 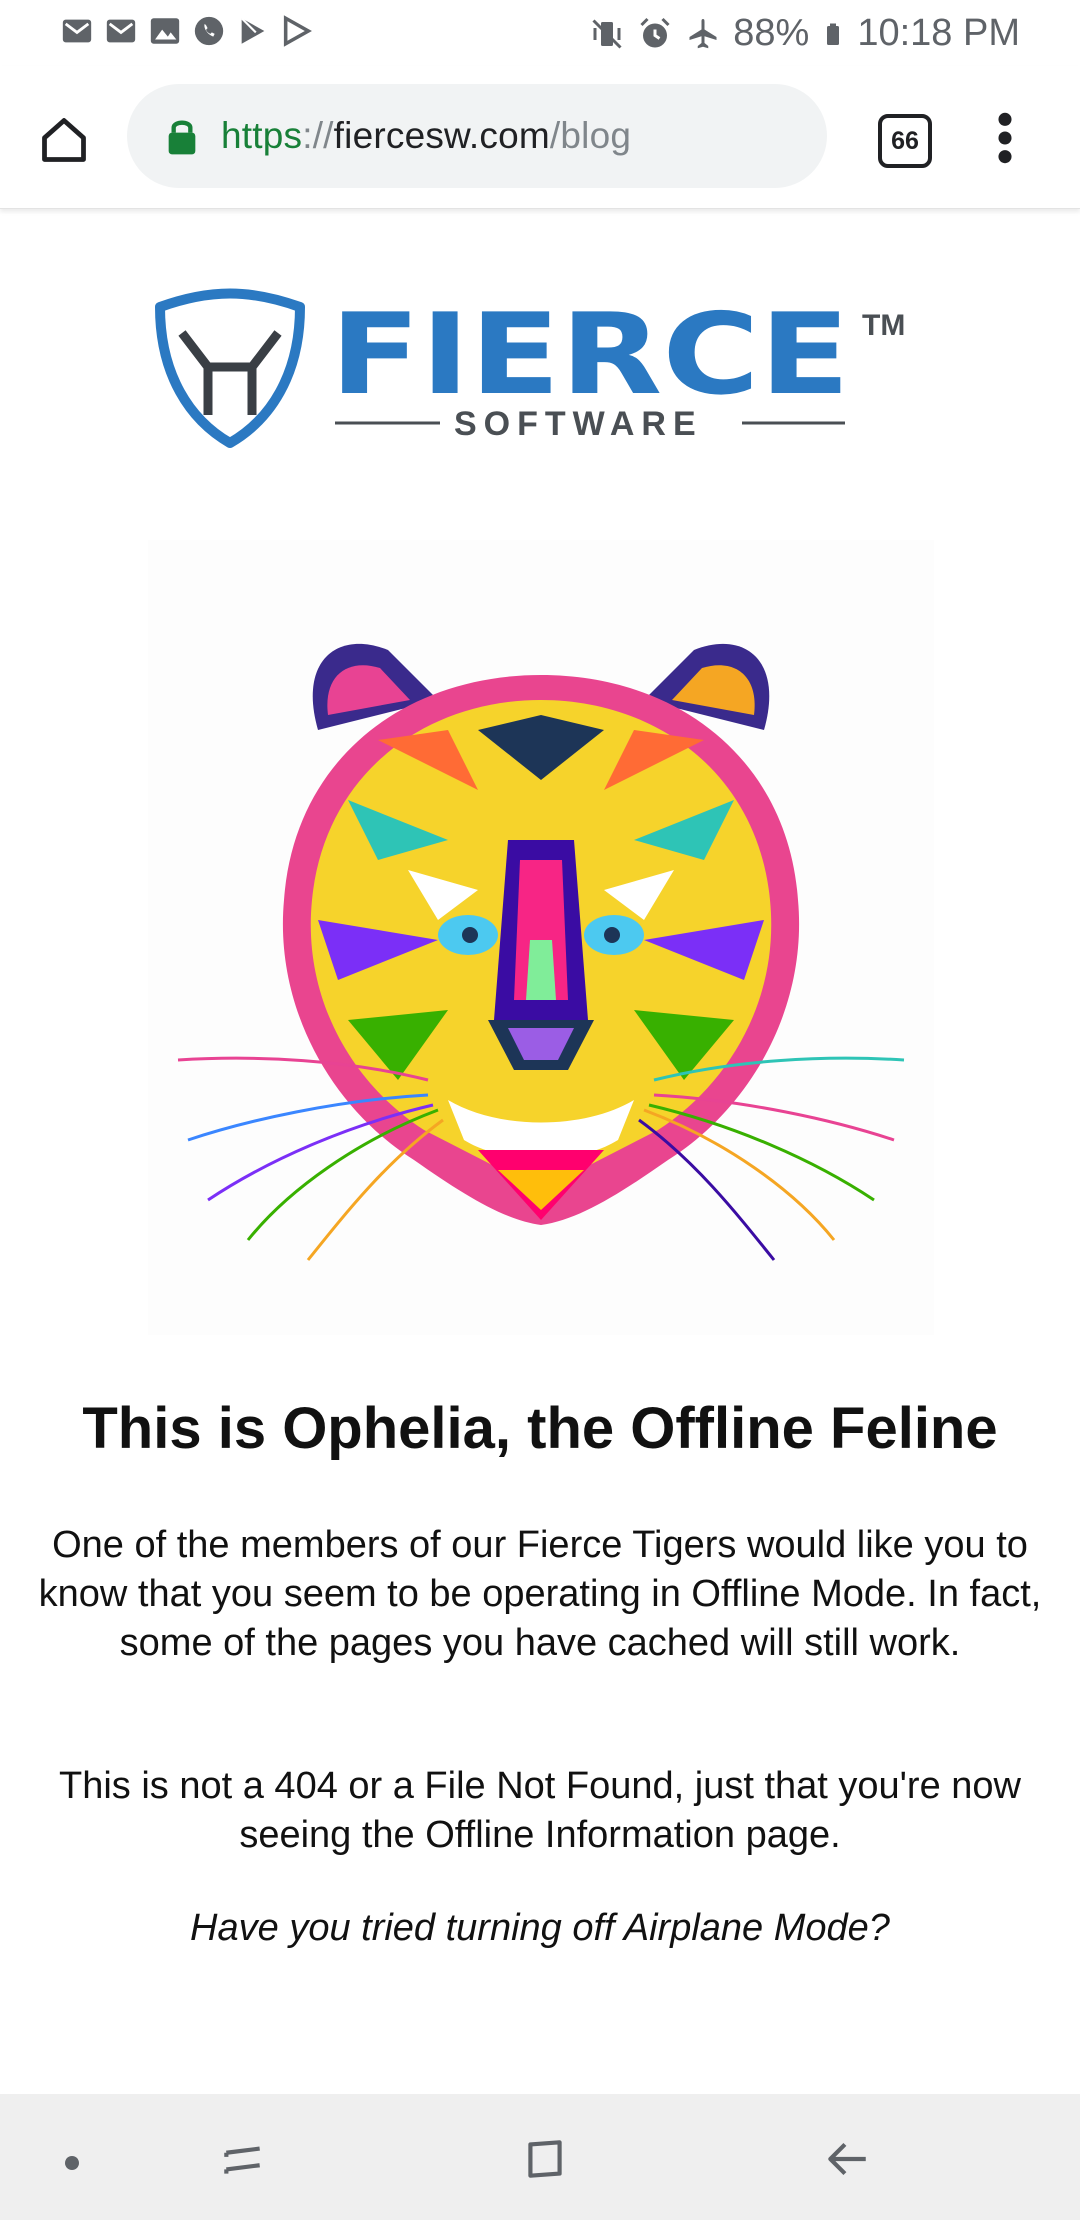 What do you see at coordinates (182, 137) in the screenshot?
I see `lock-icon` at bounding box center [182, 137].